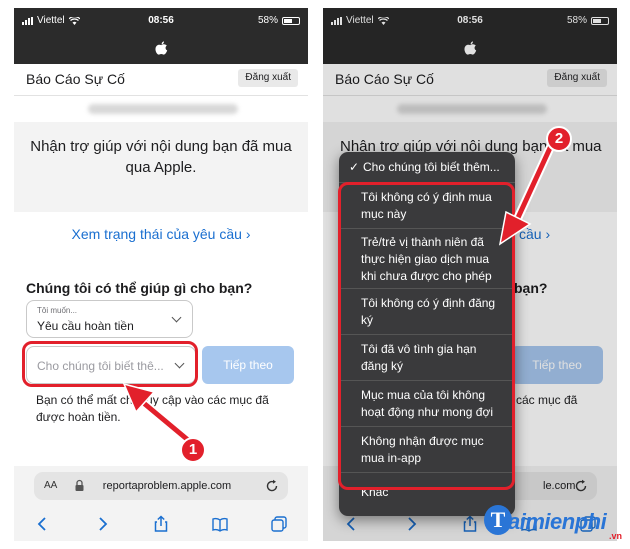 Image resolution: width=630 pixels, height=549 pixels. I want to click on share-icon, so click(161, 523).